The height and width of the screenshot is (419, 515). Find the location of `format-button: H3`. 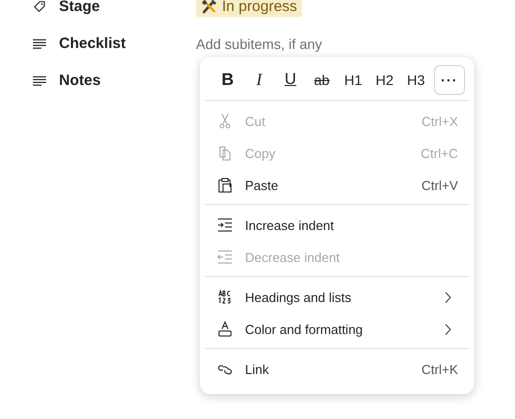

format-button: H3 is located at coordinates (416, 80).